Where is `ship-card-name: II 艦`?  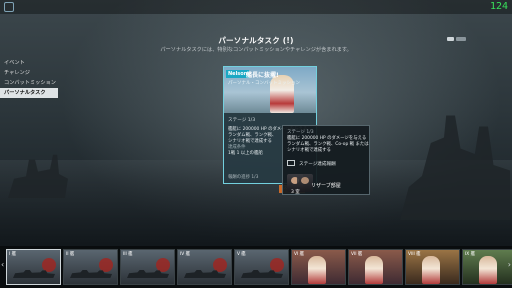
ship-card-name: II 艦 is located at coordinates (70, 254).